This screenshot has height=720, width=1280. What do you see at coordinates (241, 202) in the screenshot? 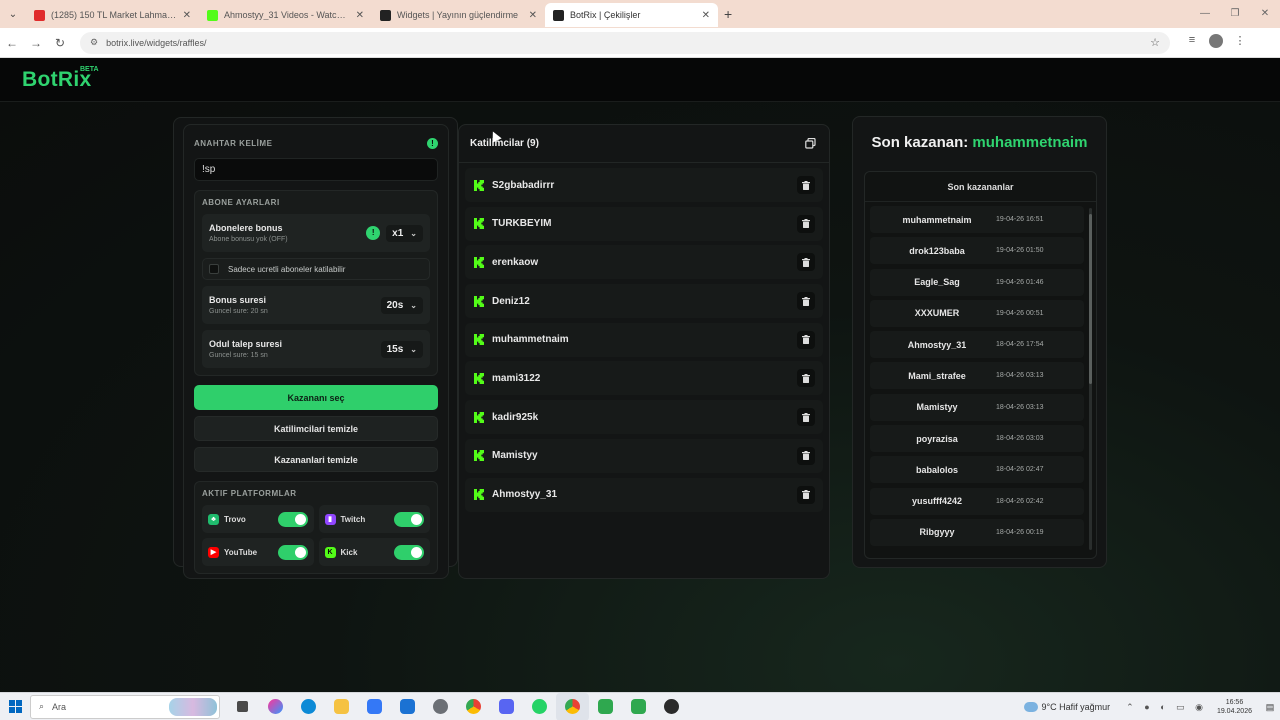
I see `subscriber-settings-label: ABONE AYARLARI` at bounding box center [241, 202].